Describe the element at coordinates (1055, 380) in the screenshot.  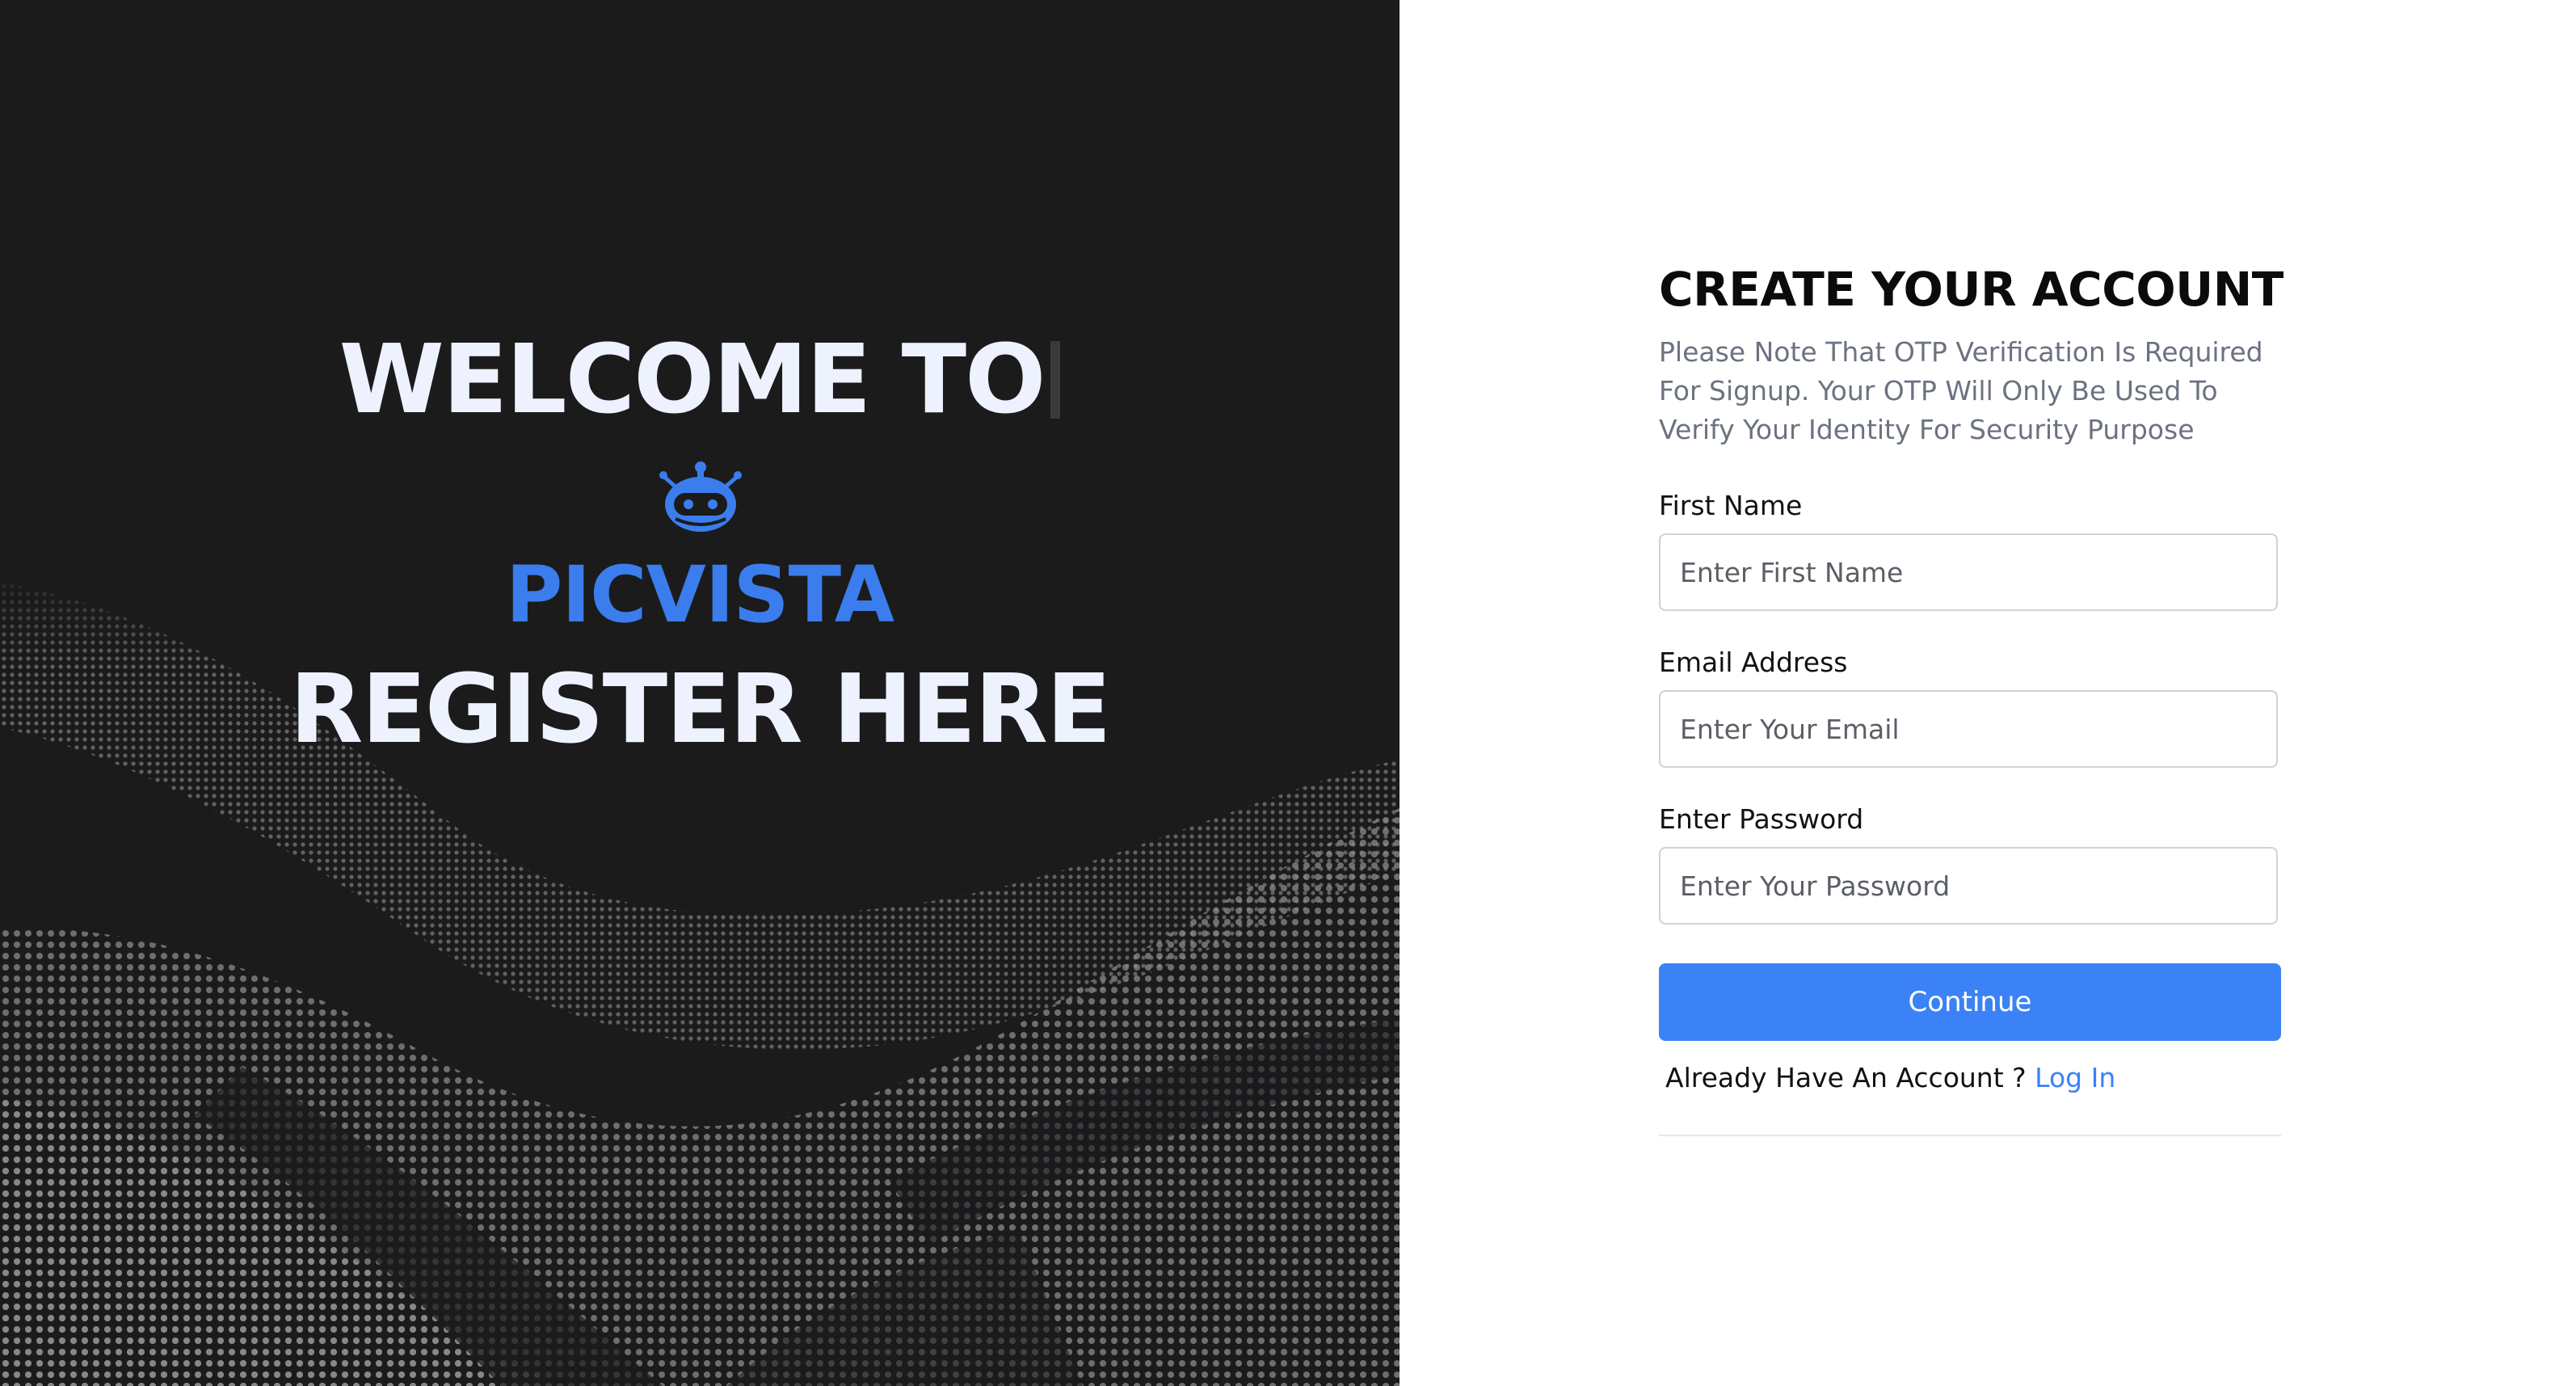
I see `typing-caret` at that location.